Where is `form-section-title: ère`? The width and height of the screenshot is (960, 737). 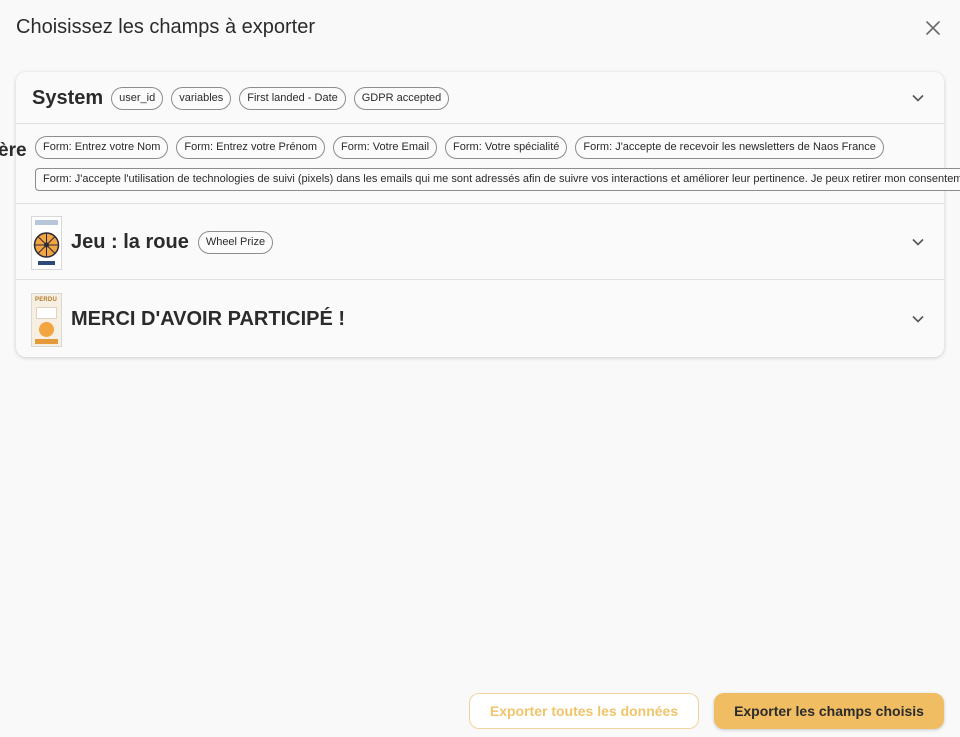 form-section-title: ère is located at coordinates (13, 150).